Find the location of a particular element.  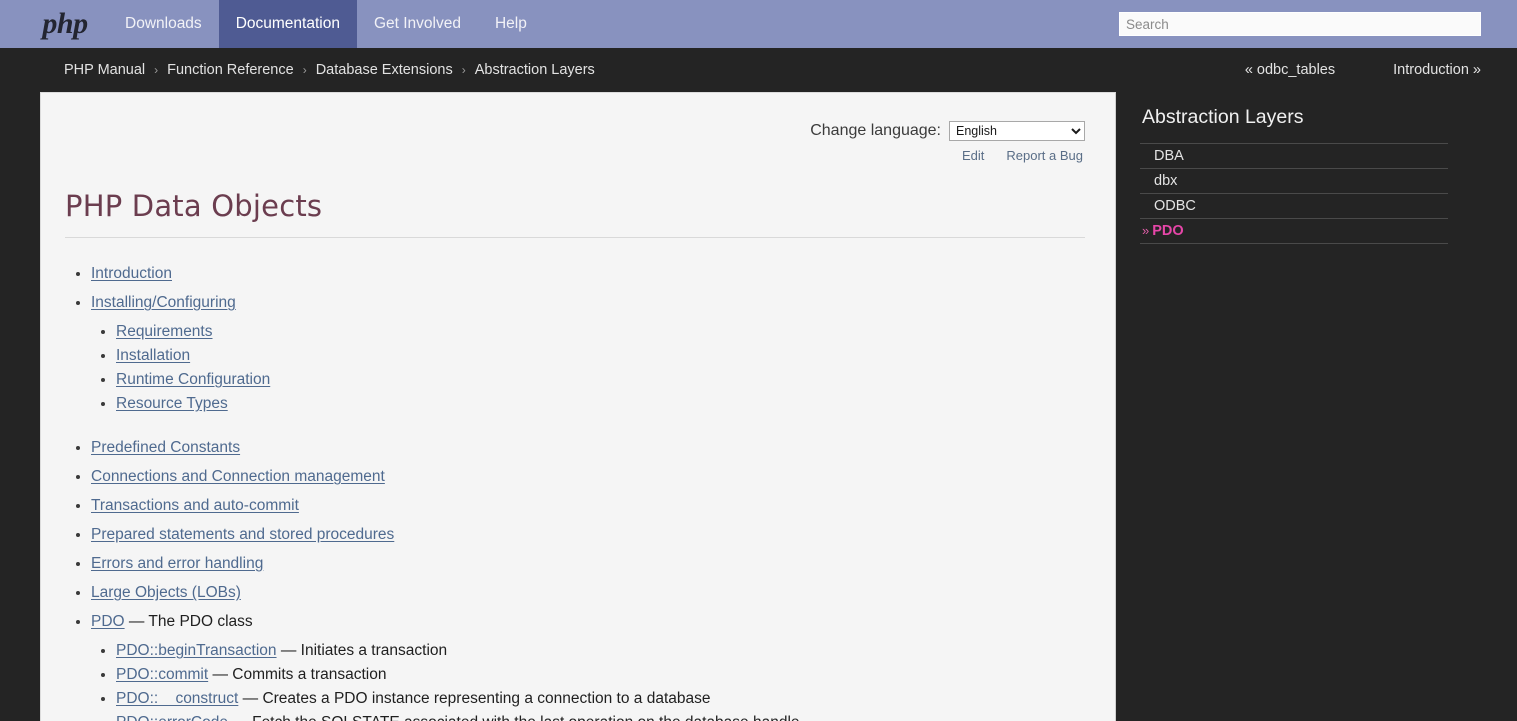

list-item: PDO::commit — Commits a transaction is located at coordinates (600, 675).